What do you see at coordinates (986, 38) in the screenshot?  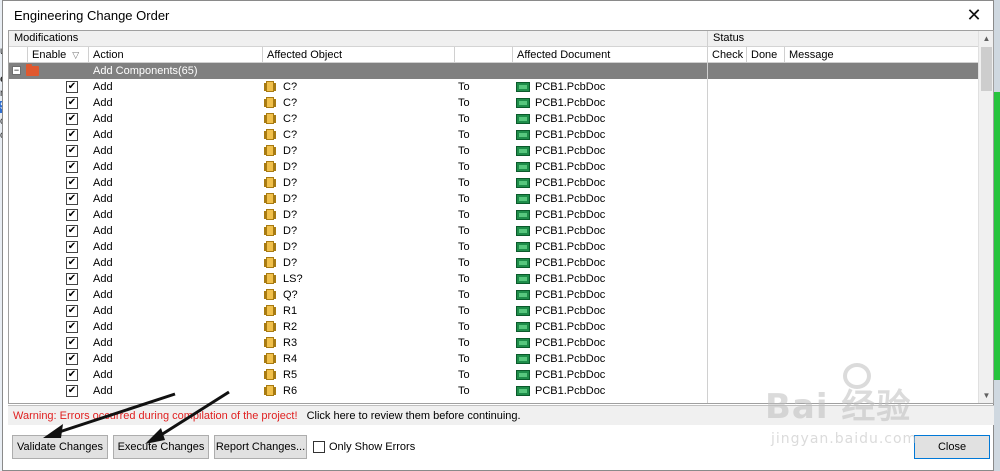 I see `scroll-up-arrow-icon: ▲` at bounding box center [986, 38].